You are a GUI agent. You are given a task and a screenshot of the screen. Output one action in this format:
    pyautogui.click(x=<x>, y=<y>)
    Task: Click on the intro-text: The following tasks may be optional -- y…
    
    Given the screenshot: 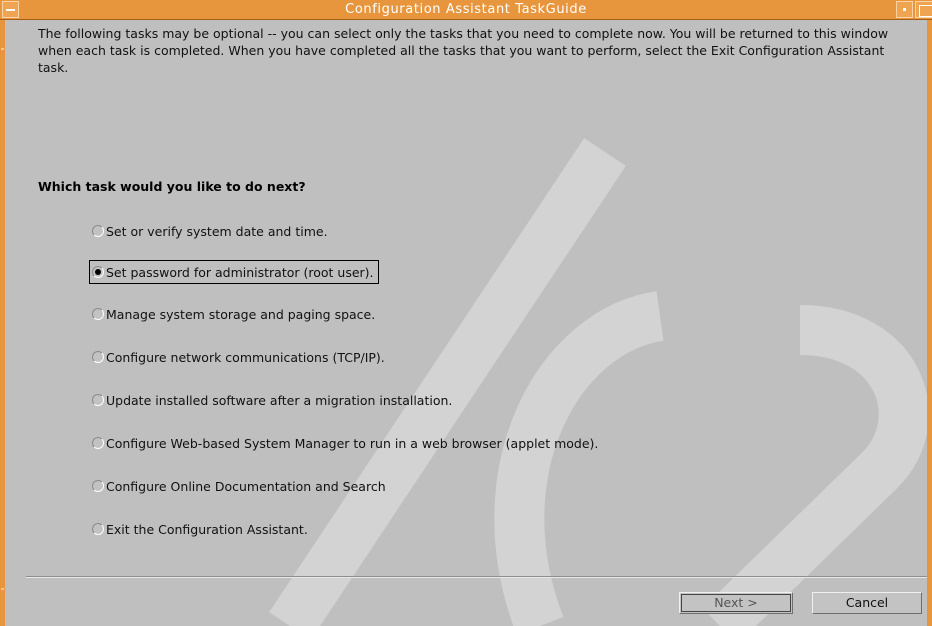 What is the action you would take?
    pyautogui.click(x=463, y=50)
    